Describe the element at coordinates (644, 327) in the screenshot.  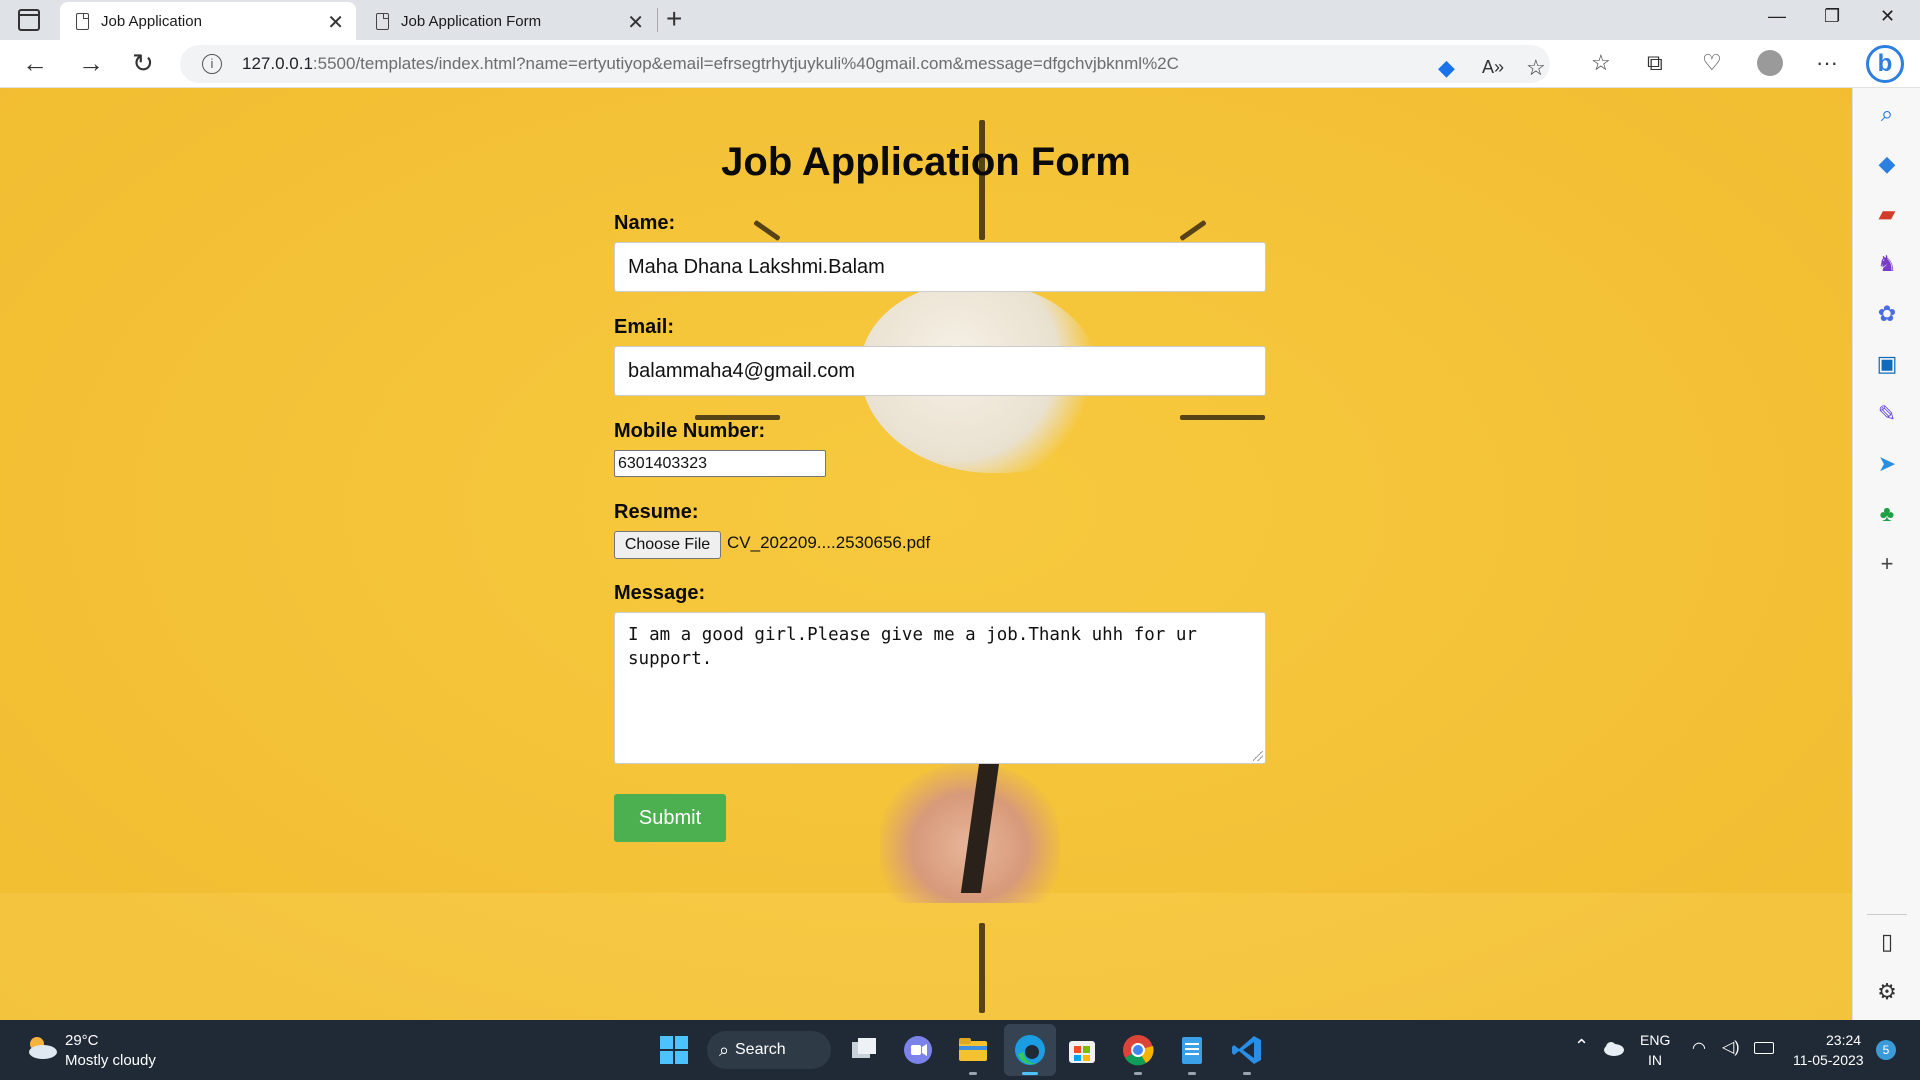
I see `email-label: Email:` at that location.